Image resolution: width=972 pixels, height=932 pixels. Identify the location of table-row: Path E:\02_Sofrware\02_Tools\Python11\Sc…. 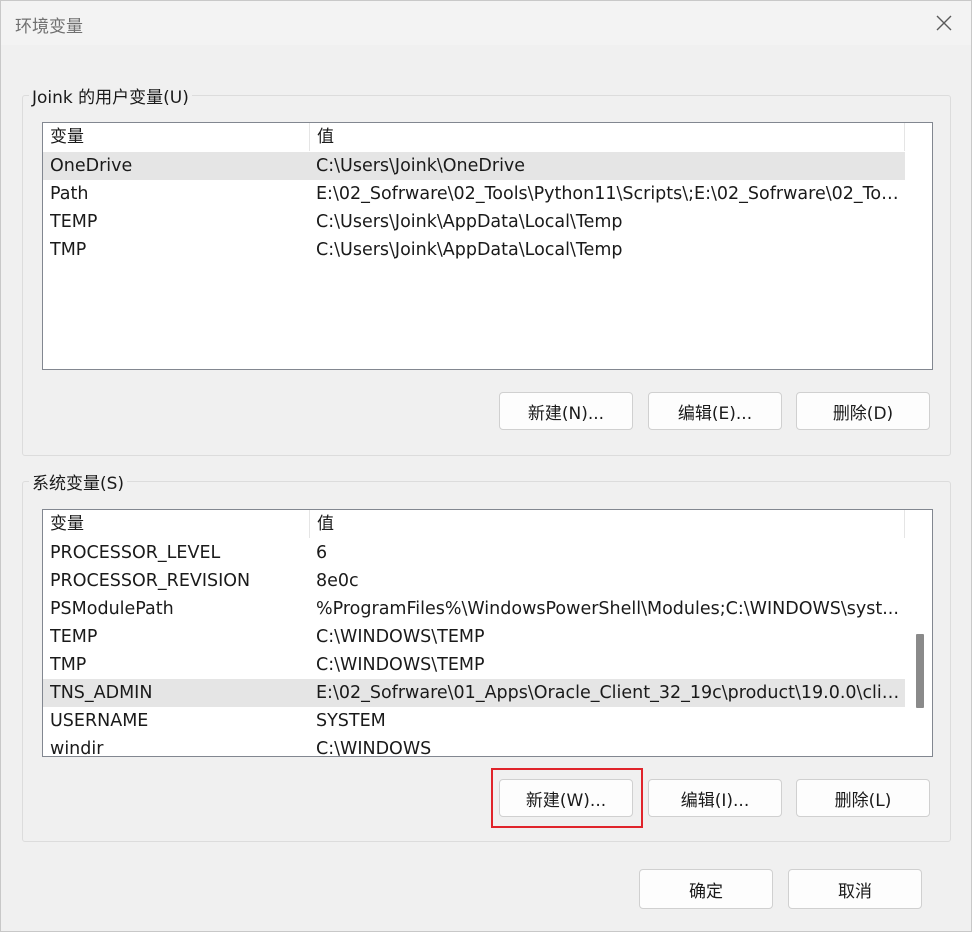
(474, 194).